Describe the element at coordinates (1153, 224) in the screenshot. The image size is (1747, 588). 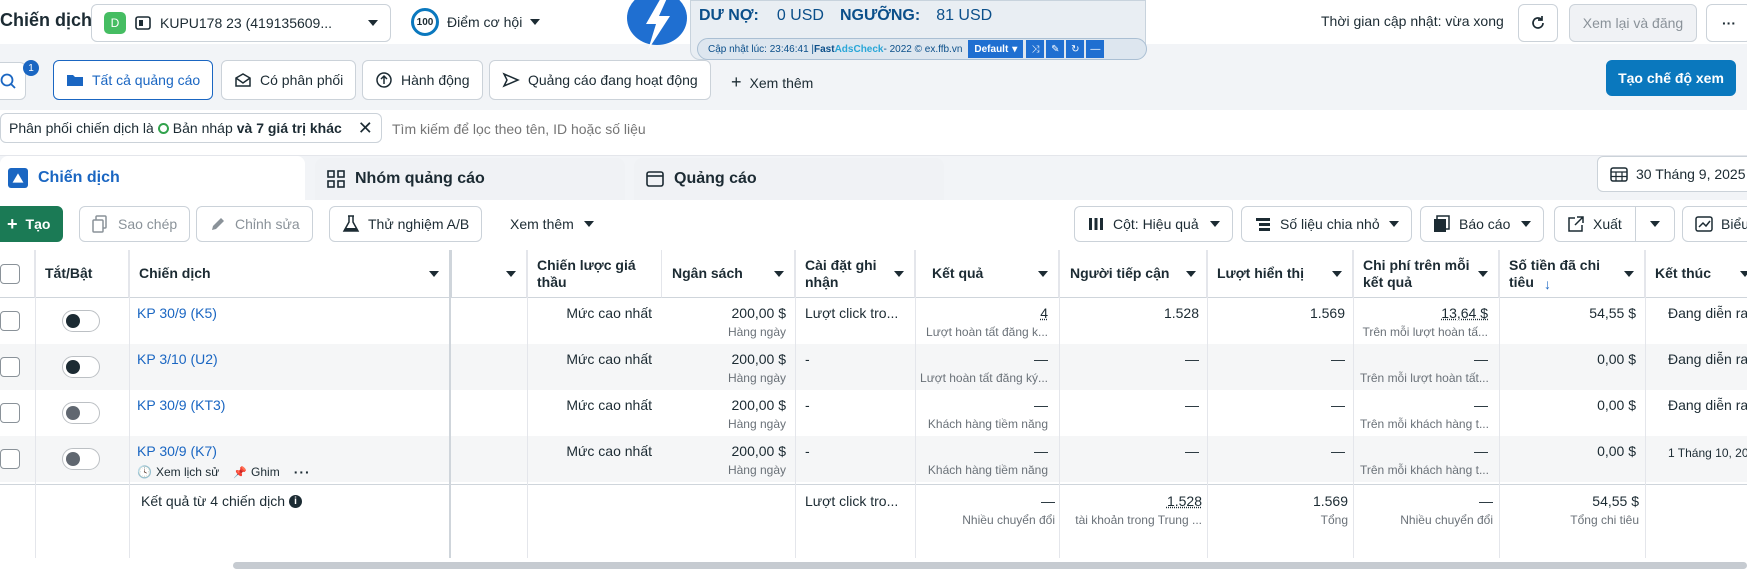
I see `columns-button: Cột: Hiệu quả` at that location.